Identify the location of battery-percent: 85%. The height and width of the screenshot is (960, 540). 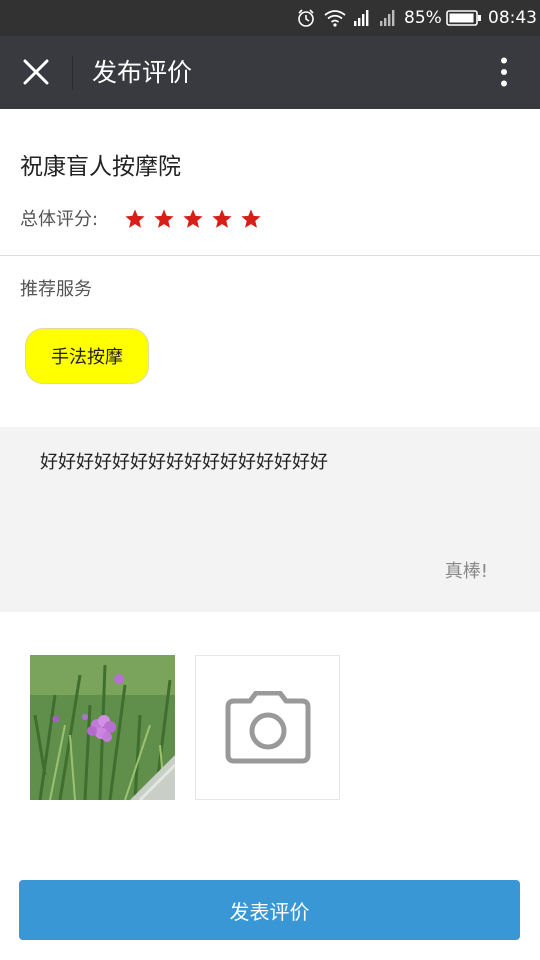
(423, 18).